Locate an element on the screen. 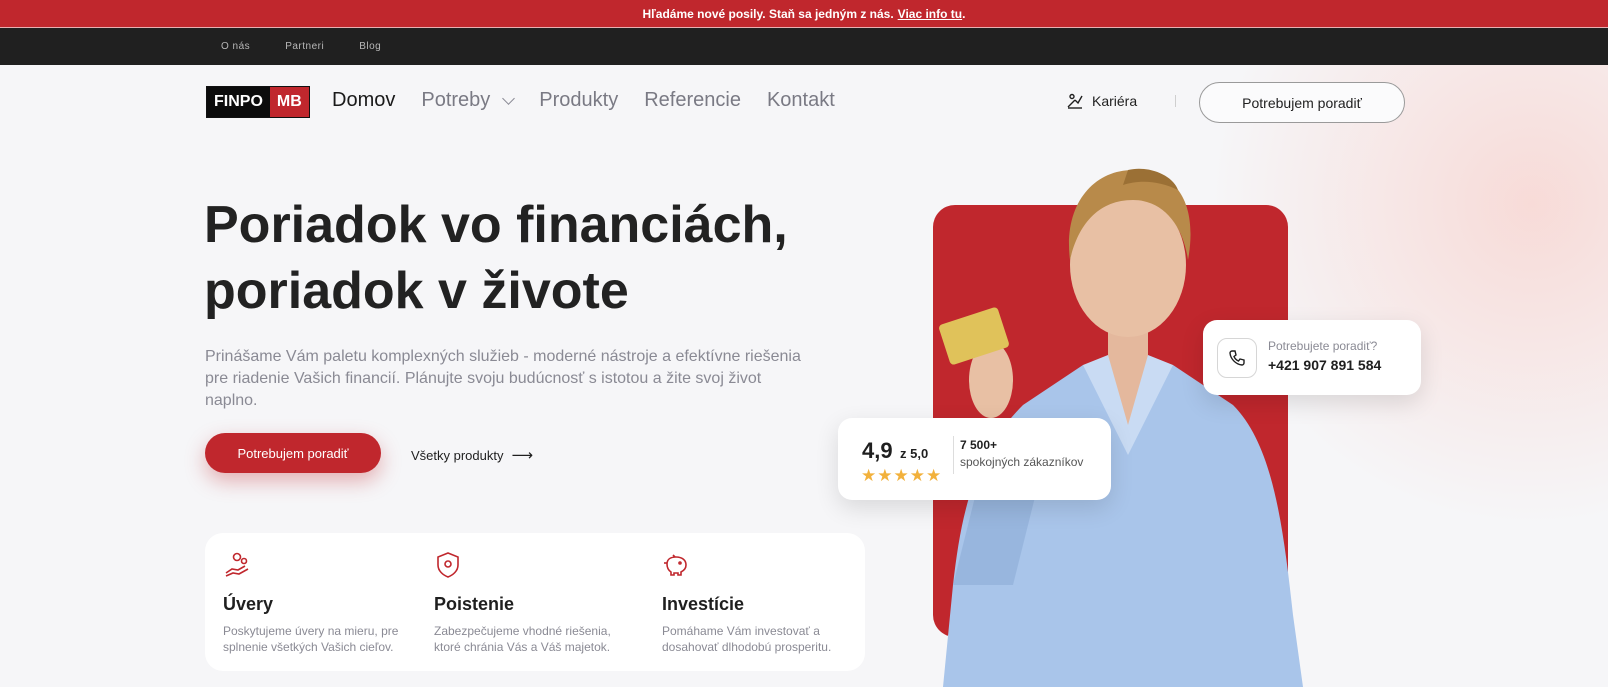 The image size is (1608, 687). career-icon is located at coordinates (1075, 101).